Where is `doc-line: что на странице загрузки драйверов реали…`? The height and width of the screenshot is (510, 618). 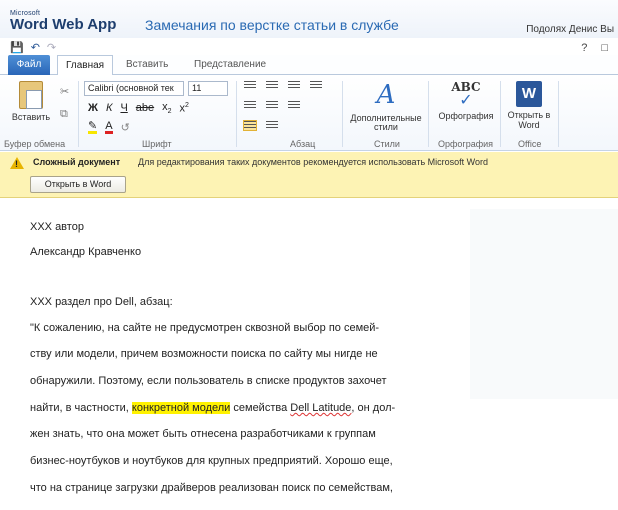 doc-line: что на странице загрузки драйверов реали… is located at coordinates (211, 488).